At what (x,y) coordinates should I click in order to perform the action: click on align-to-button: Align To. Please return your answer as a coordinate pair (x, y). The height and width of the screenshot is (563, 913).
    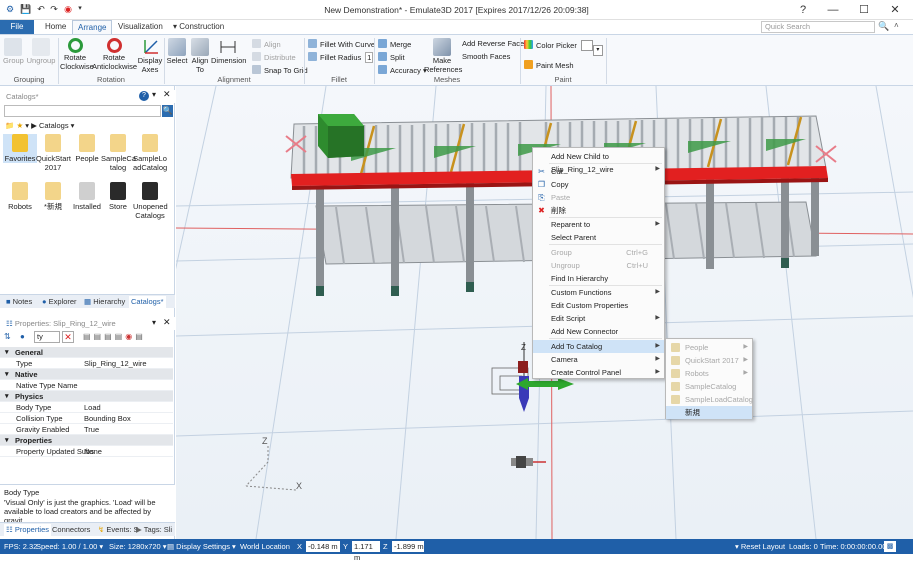
    Looking at the image, I should click on (200, 56).